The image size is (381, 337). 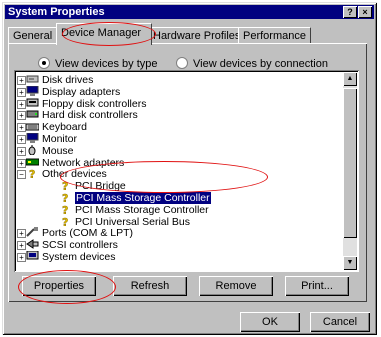 I want to click on device-tree-item: + Keyboard, so click(x=52, y=127).